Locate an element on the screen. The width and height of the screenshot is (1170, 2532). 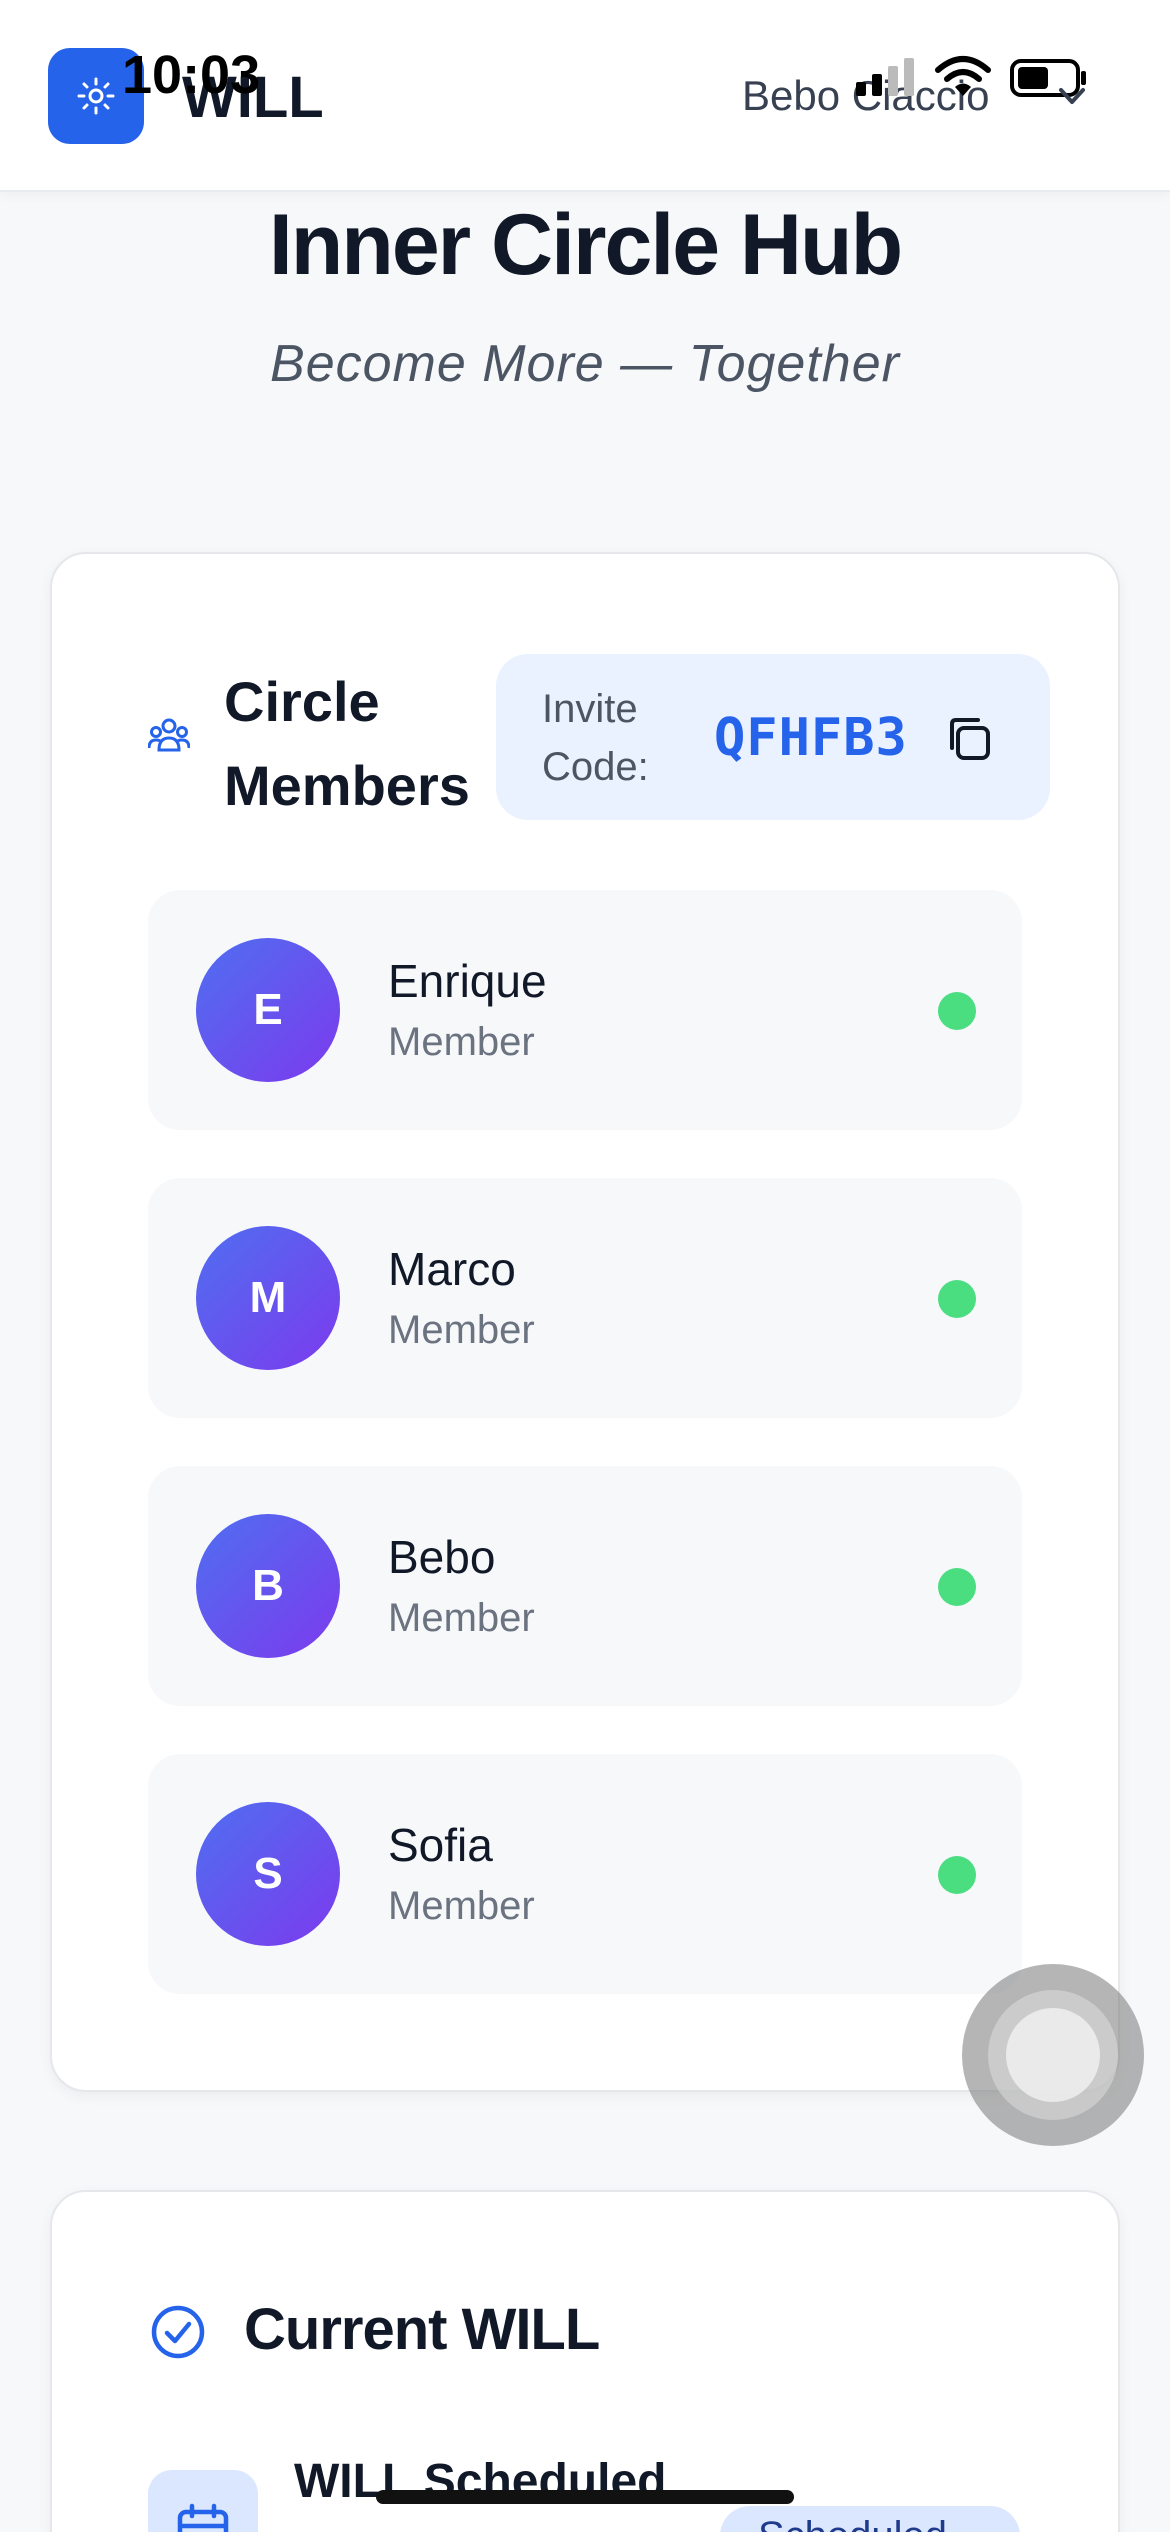
status-badge: Scheduled is located at coordinates (870, 2519).